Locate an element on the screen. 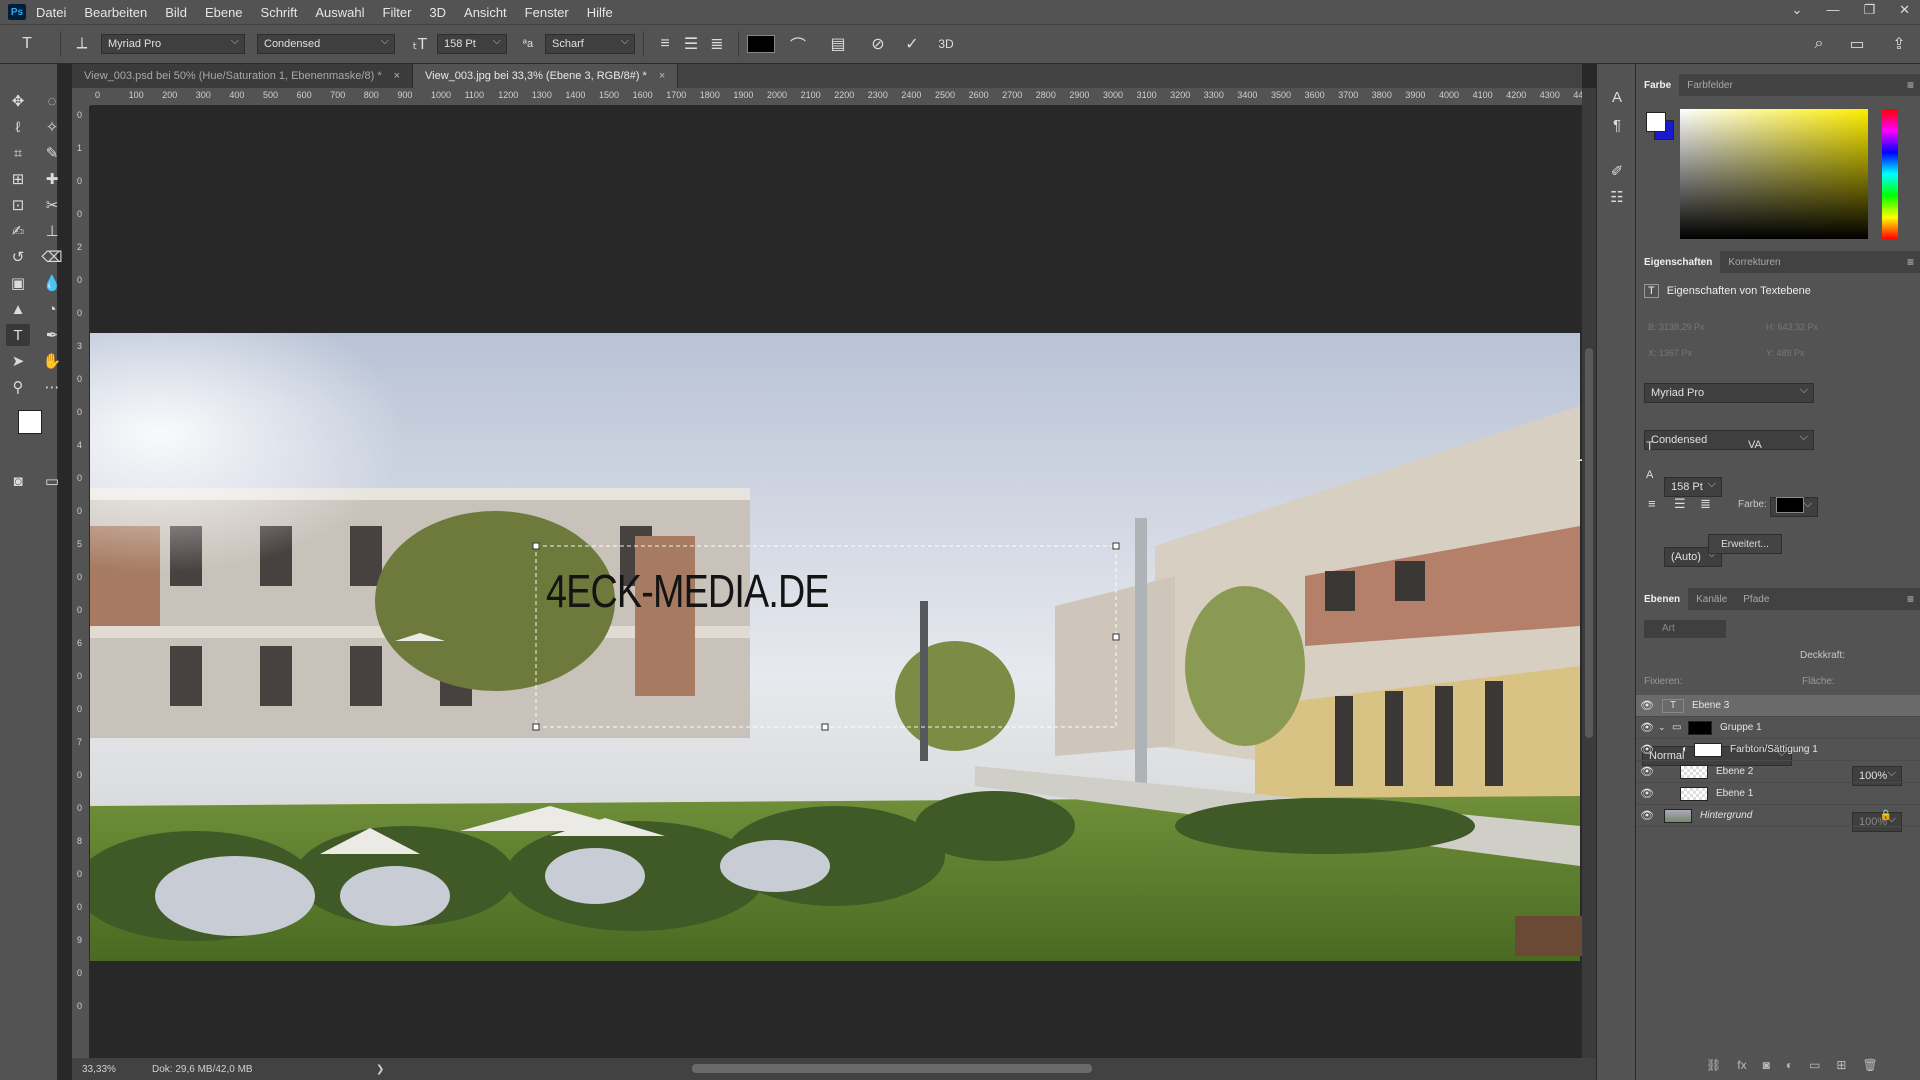  more-tools-icon: ⋯ is located at coordinates (52, 387).